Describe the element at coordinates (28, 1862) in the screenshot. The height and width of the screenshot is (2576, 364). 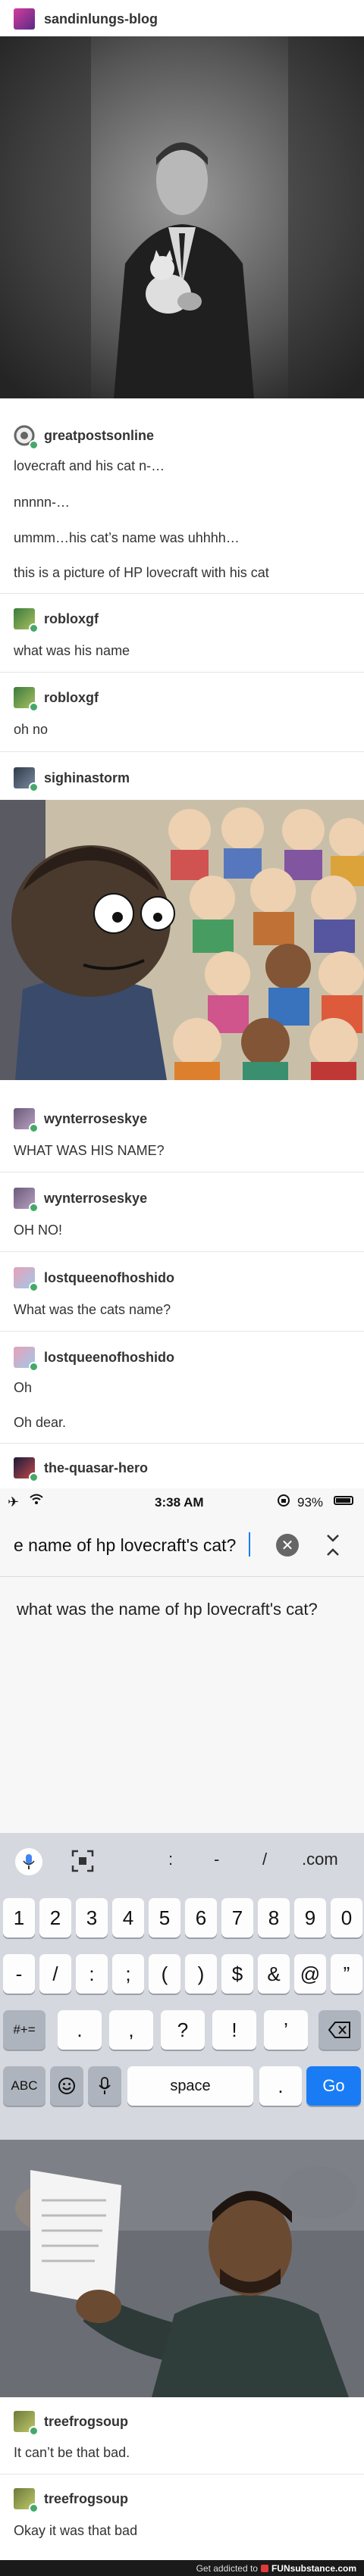
I see `mic-icon` at that location.